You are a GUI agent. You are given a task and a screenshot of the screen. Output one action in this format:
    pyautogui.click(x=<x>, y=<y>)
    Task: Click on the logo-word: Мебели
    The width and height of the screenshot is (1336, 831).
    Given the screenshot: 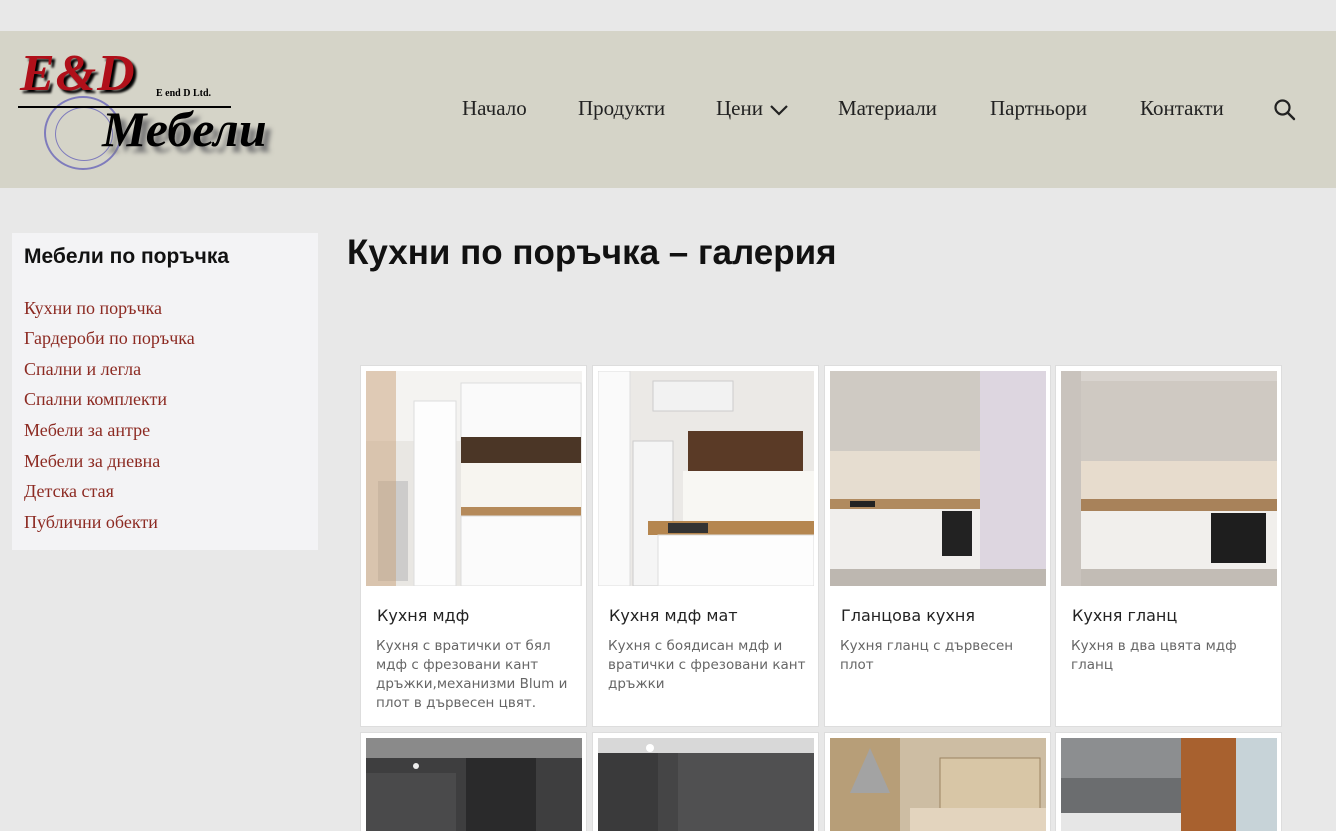 What is the action you would take?
    pyautogui.click(x=184, y=129)
    